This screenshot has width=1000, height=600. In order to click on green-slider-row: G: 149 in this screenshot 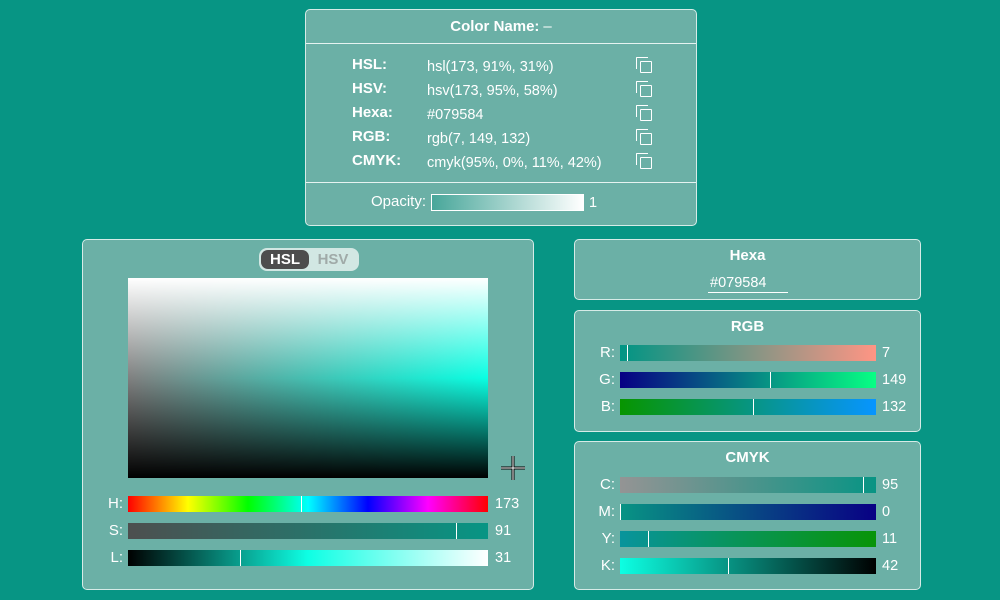, I will do `click(747, 380)`.